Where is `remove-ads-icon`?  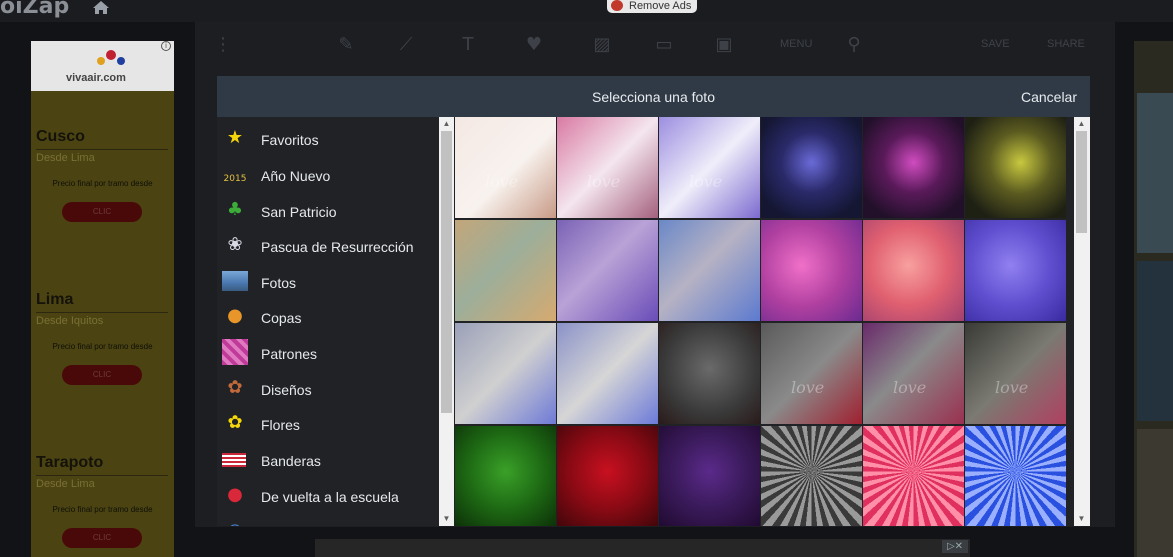 remove-ads-icon is located at coordinates (617, 5).